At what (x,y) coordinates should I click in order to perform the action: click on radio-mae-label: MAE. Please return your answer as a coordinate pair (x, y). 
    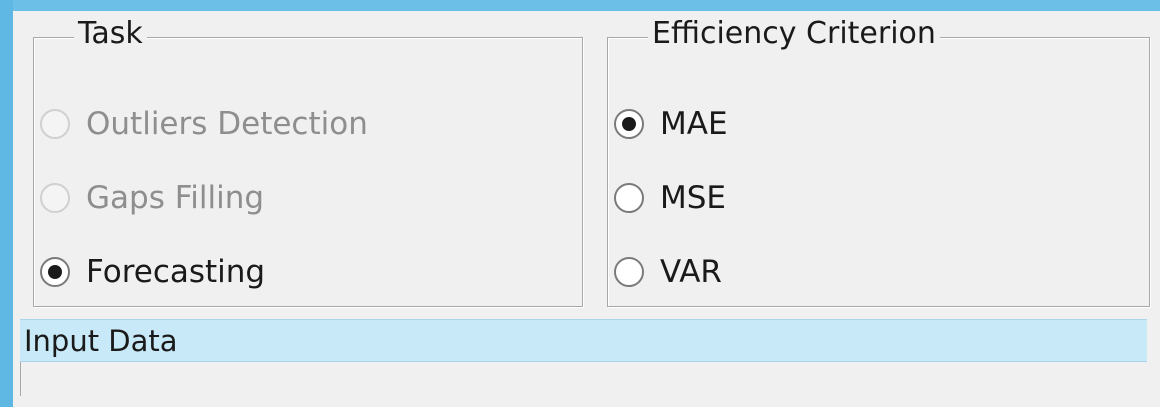
    Looking at the image, I should click on (694, 124).